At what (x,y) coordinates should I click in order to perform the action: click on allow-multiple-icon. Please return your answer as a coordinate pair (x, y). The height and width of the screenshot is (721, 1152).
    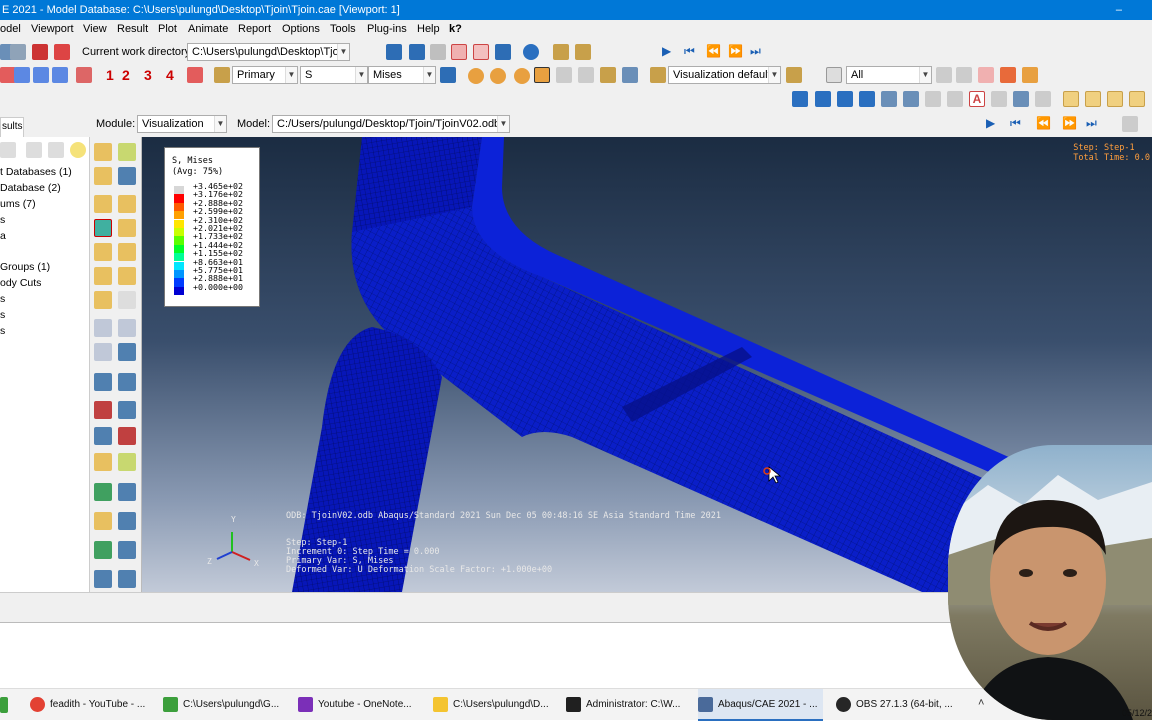
    Looking at the image, I should click on (103, 300).